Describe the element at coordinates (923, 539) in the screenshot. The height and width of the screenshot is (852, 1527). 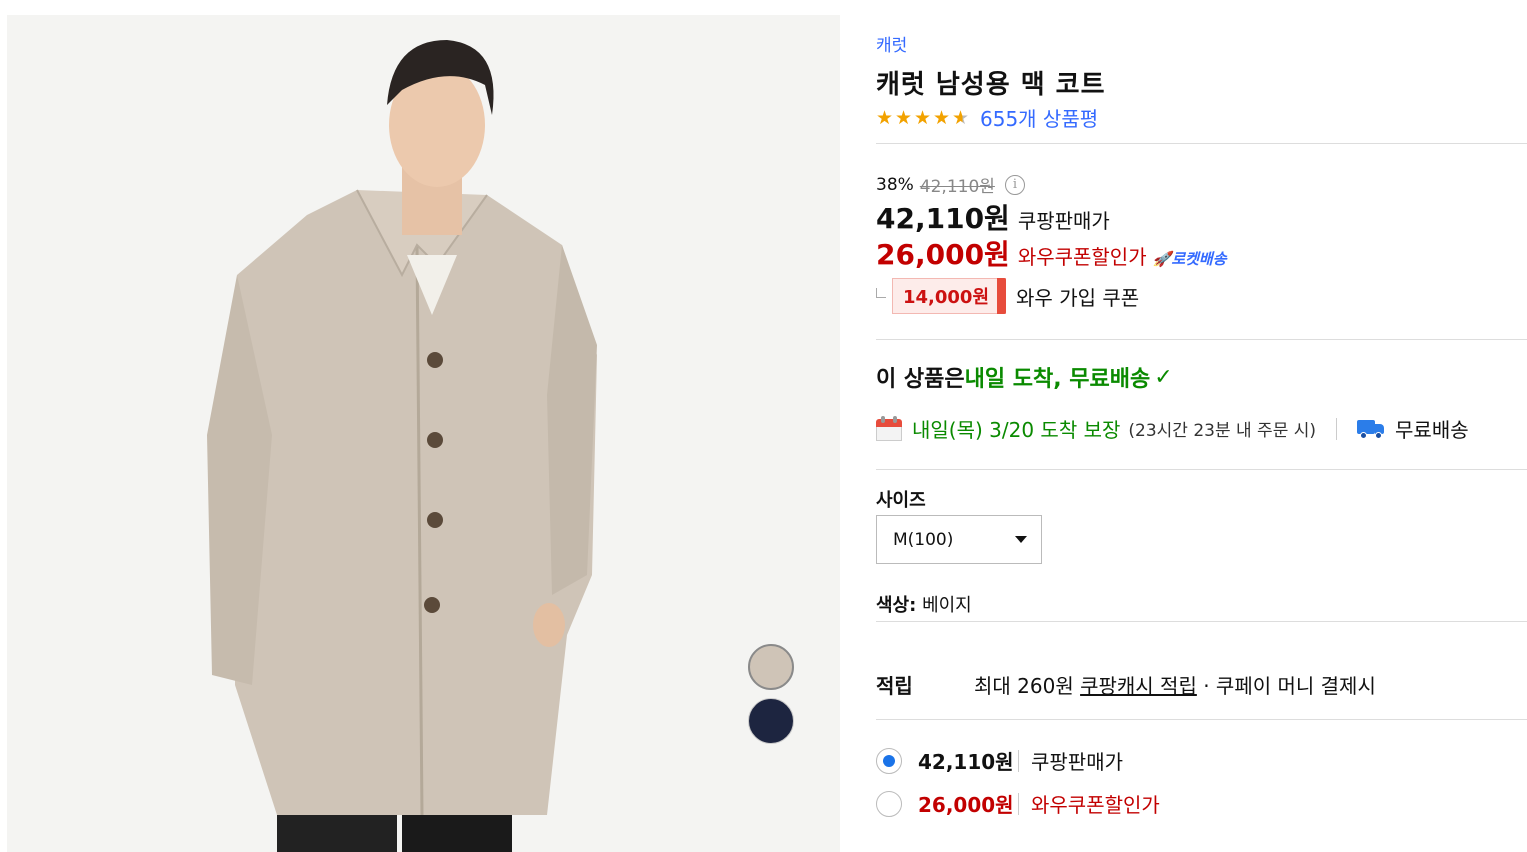
I see `size-select-value: M(100)` at that location.